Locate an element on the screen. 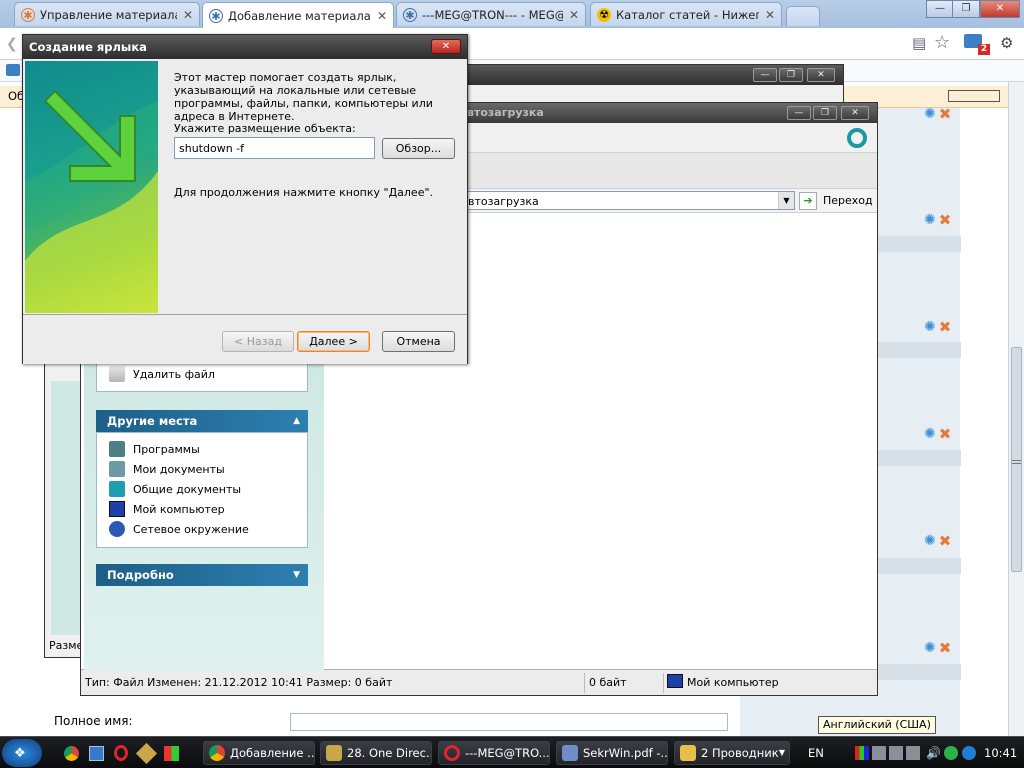 This screenshot has width=1024, height=768. back-icon: ❮ is located at coordinates (12, 44).